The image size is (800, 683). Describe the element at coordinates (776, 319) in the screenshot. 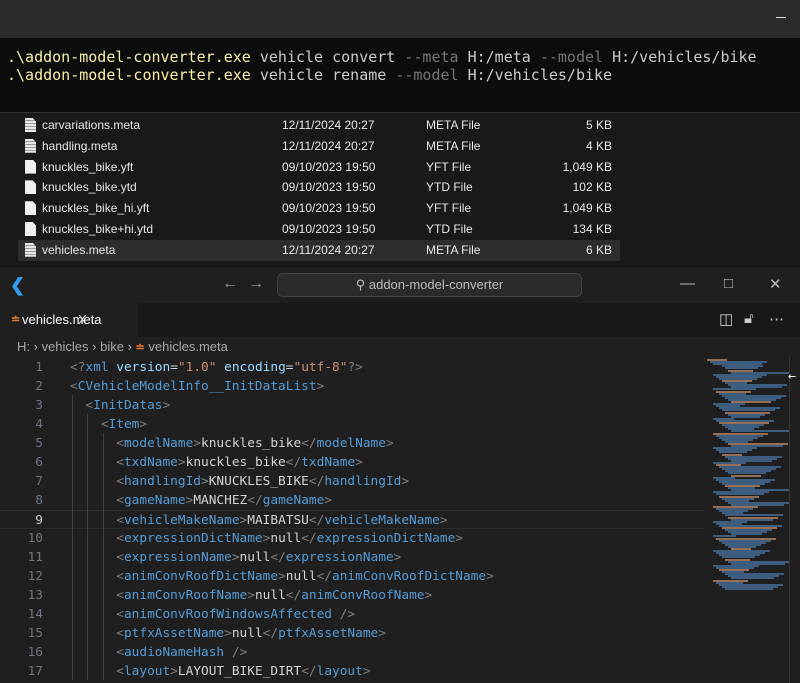

I see `more-actions-icon: ⋯` at that location.